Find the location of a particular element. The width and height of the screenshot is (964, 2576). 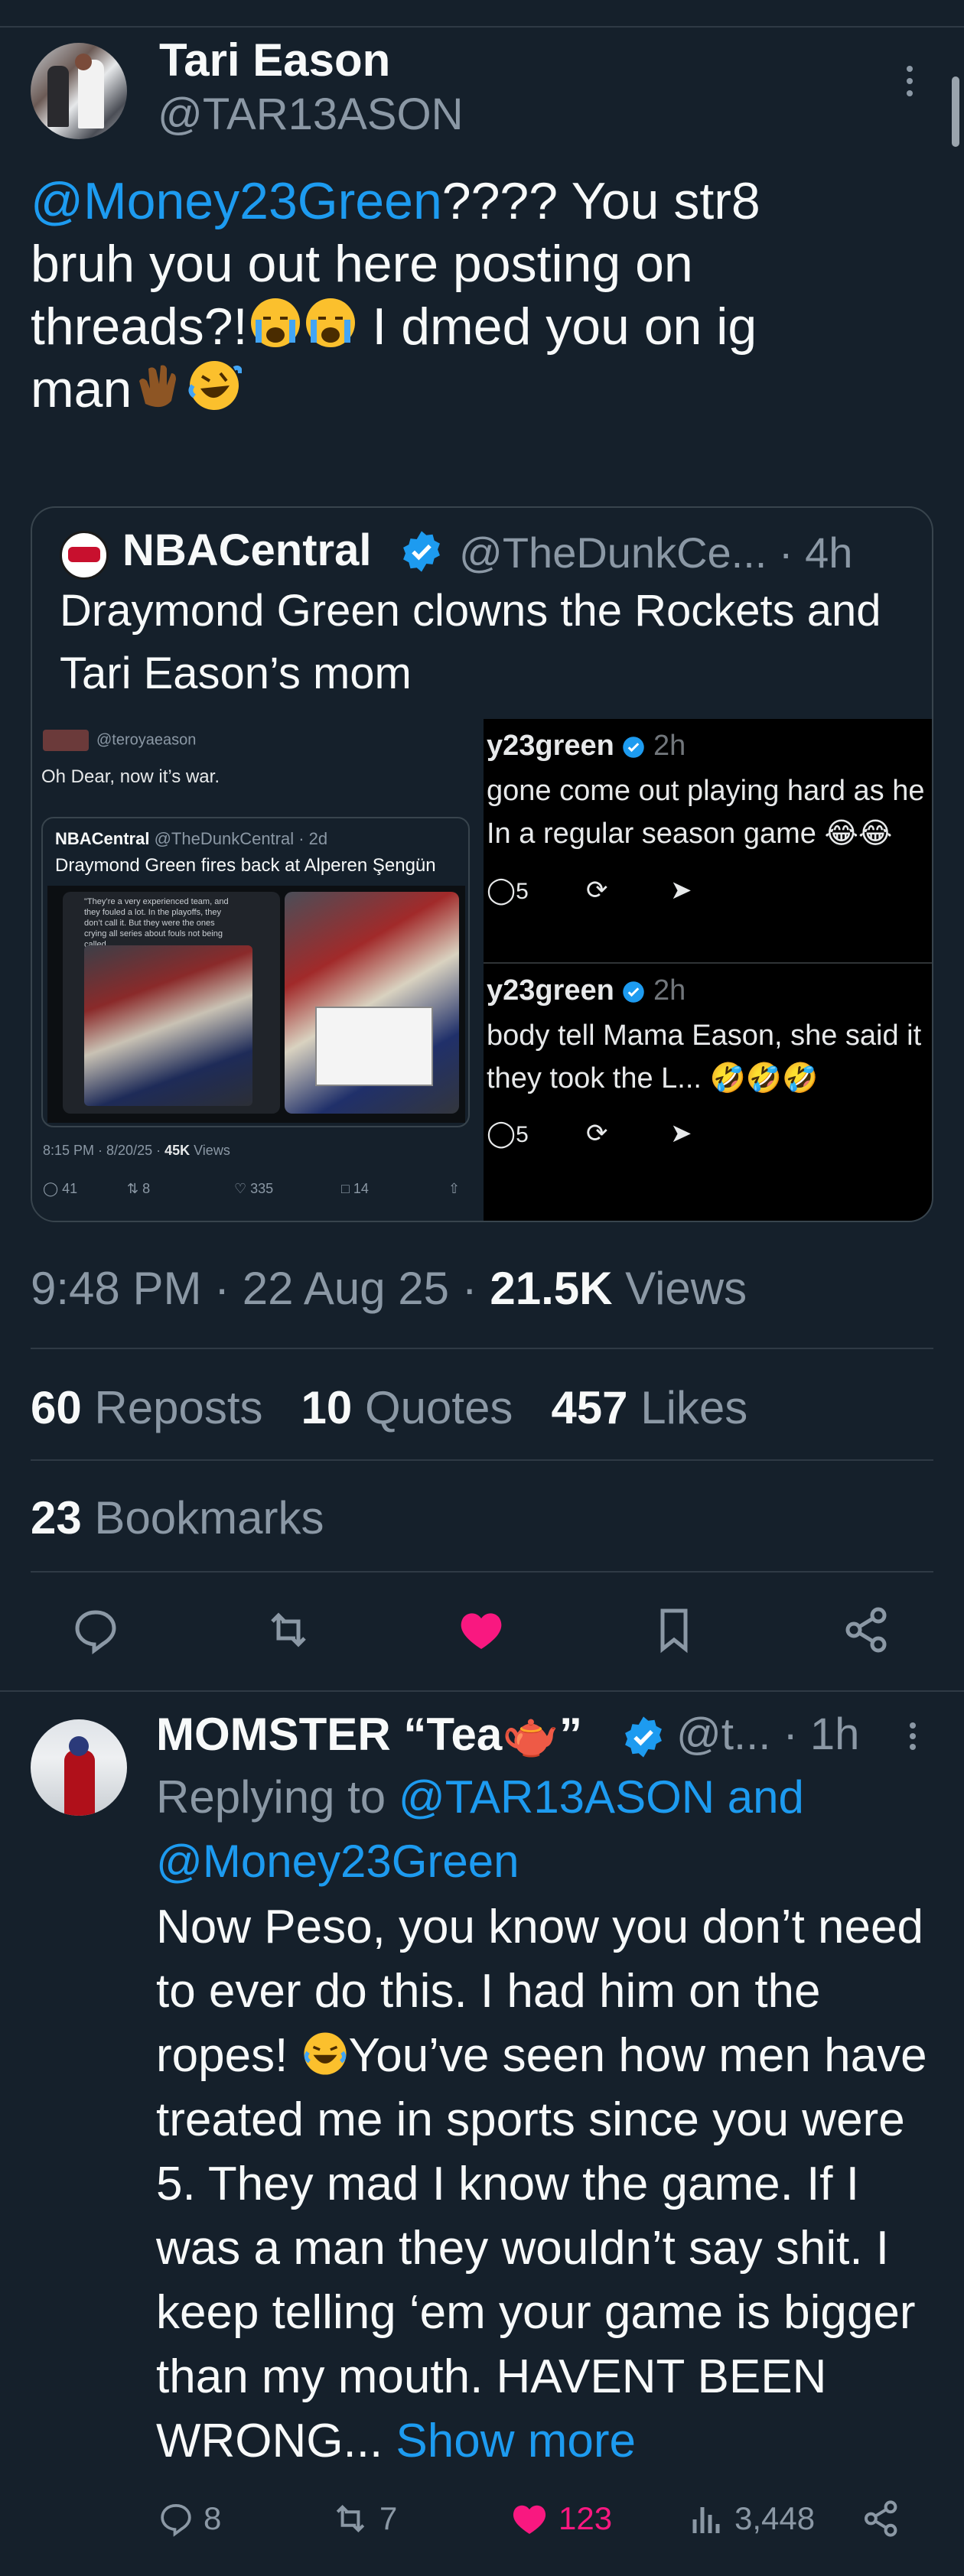

tweet-action-bar is located at coordinates (482, 1630).